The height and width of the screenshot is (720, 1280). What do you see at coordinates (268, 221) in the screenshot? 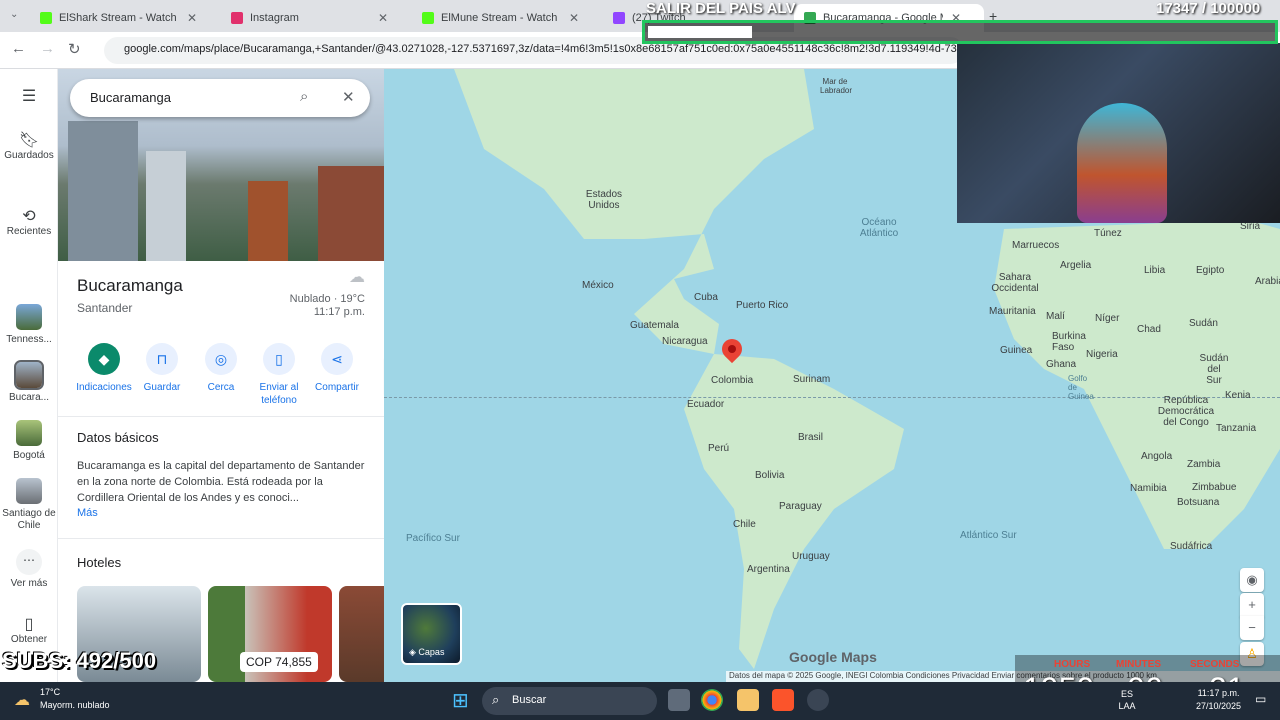
I see `photo-building` at bounding box center [268, 221].